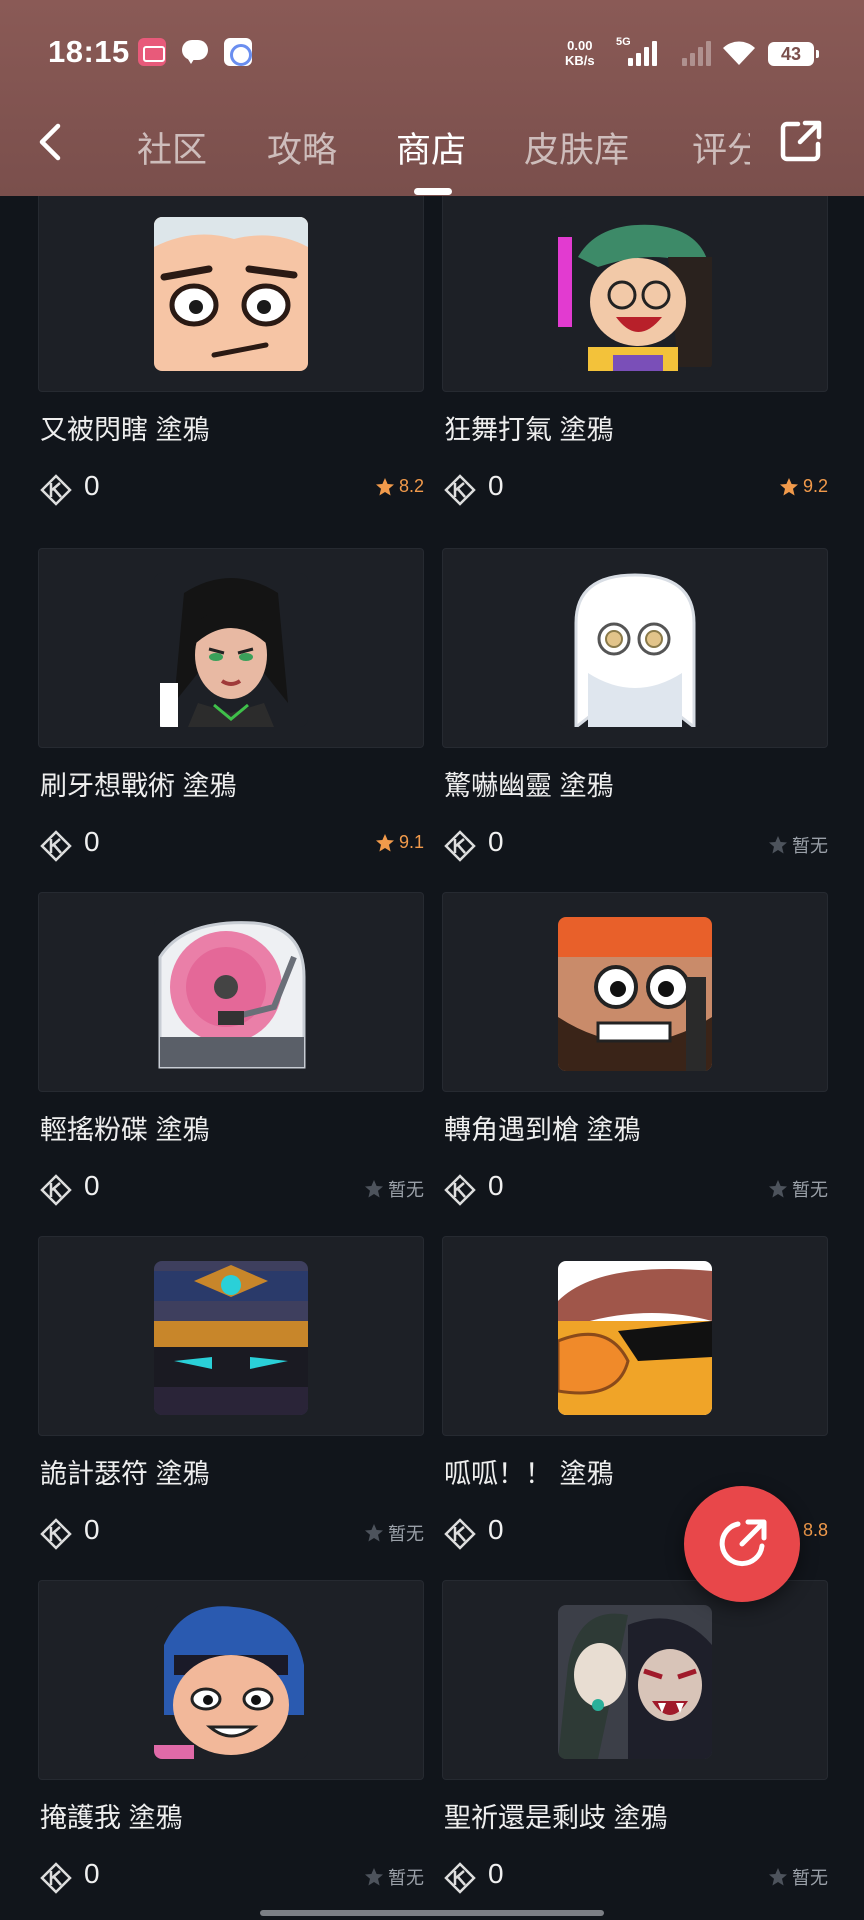 The height and width of the screenshot is (1920, 864). What do you see at coordinates (696, 53) in the screenshot?
I see `secondary-signal-icon` at bounding box center [696, 53].